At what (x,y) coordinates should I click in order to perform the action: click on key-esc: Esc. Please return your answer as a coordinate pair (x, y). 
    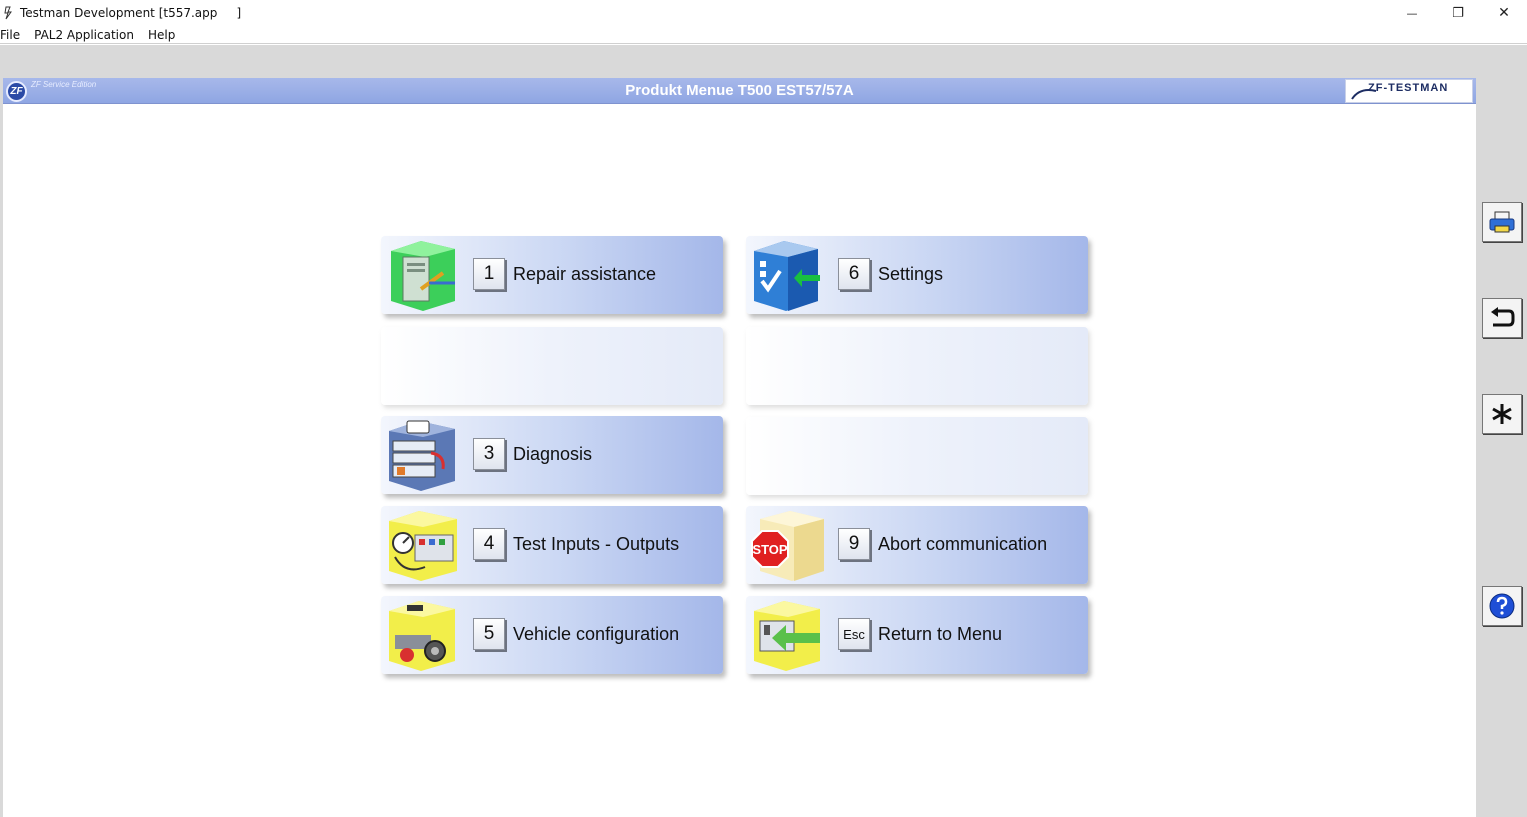
    Looking at the image, I should click on (854, 634).